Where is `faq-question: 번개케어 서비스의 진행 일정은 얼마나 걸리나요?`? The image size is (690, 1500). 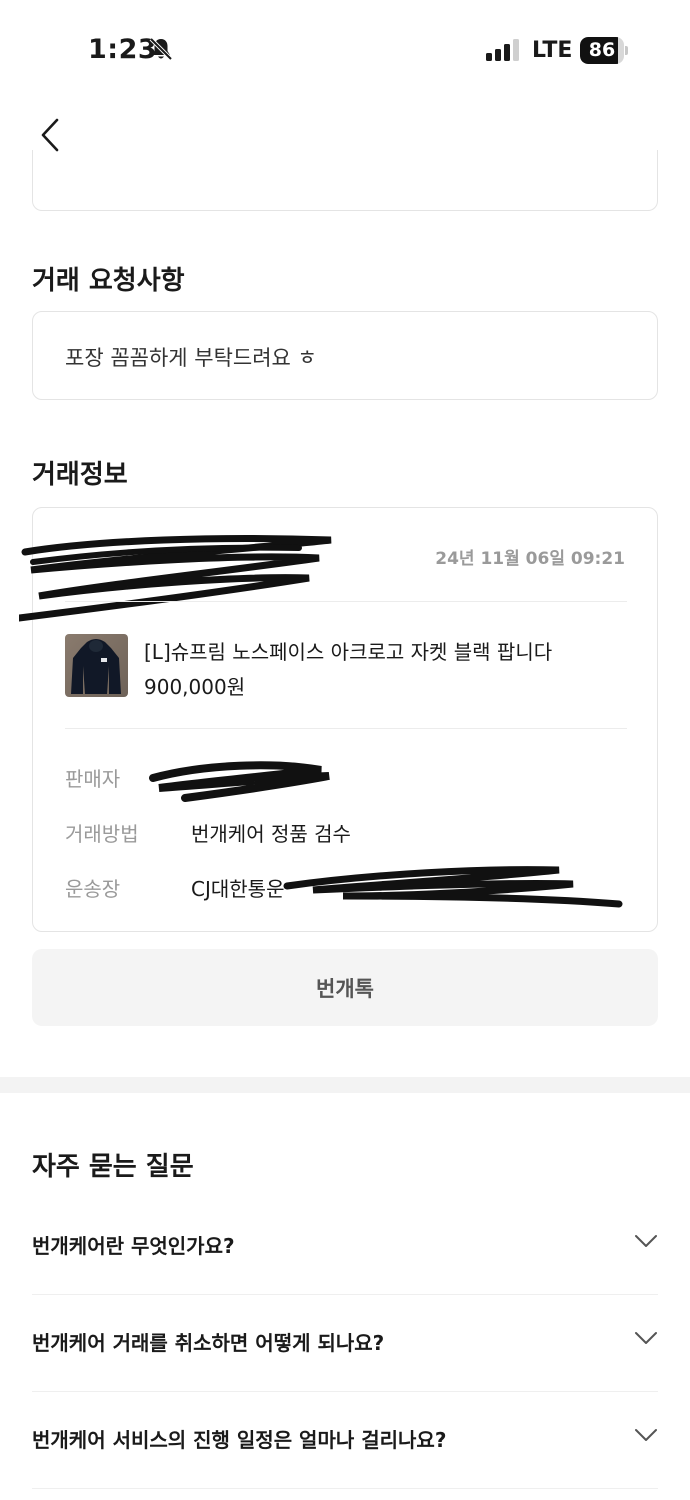 faq-question: 번개케어 서비스의 진행 일정은 얼마나 걸리나요? is located at coordinates (239, 1440).